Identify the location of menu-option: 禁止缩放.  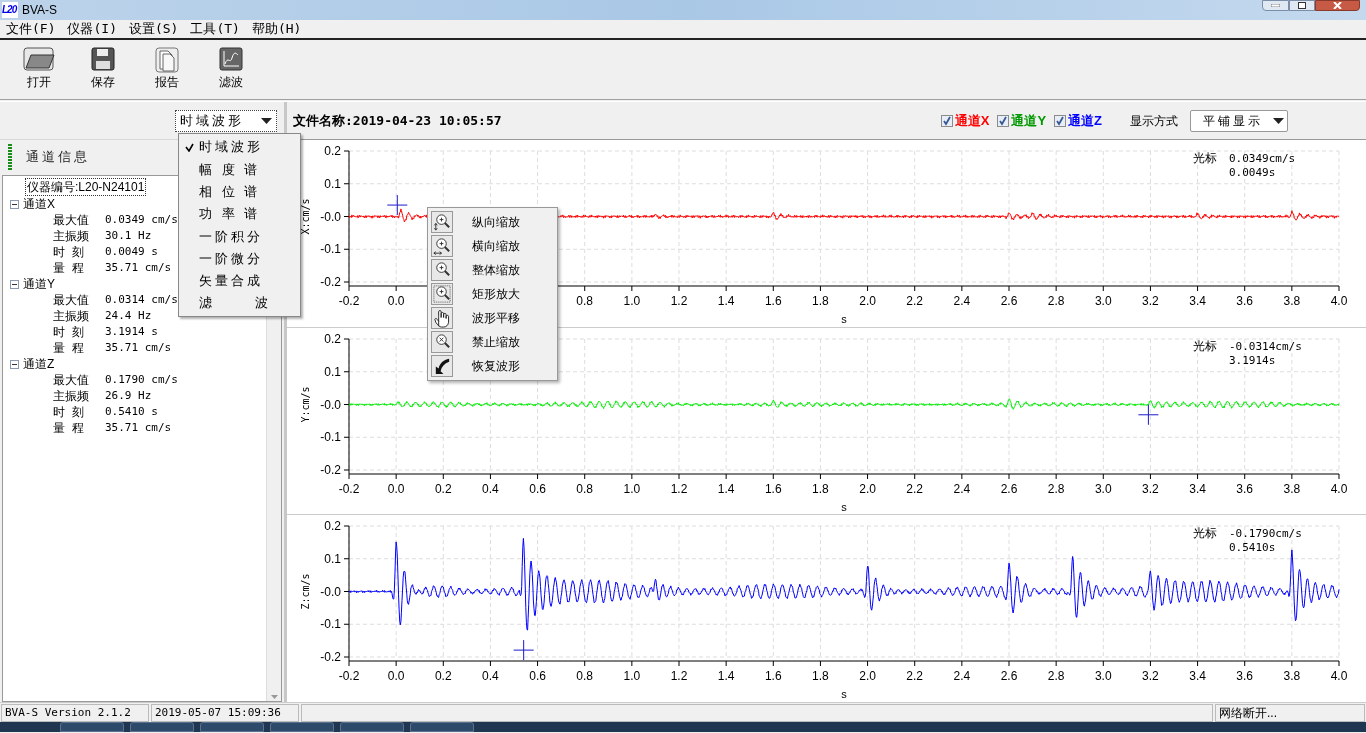
(492, 342).